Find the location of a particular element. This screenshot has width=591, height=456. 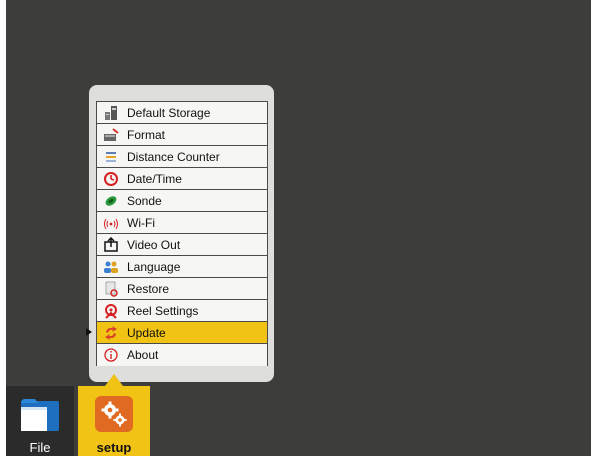

storage-icon is located at coordinates (111, 113).